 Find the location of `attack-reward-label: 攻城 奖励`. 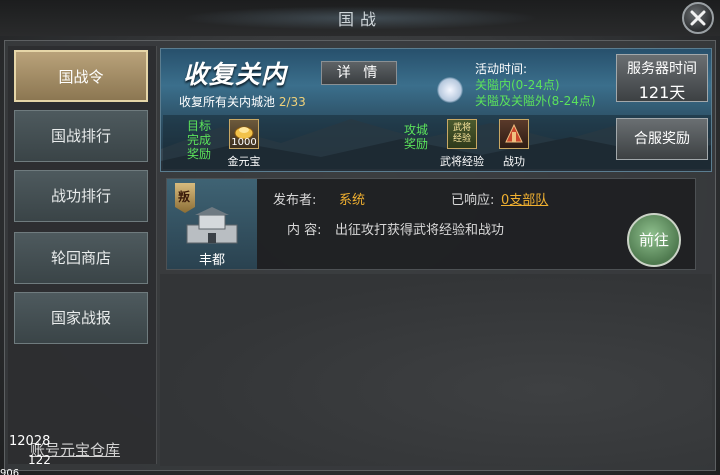

attack-reward-label: 攻城 奖励 is located at coordinates (416, 137).